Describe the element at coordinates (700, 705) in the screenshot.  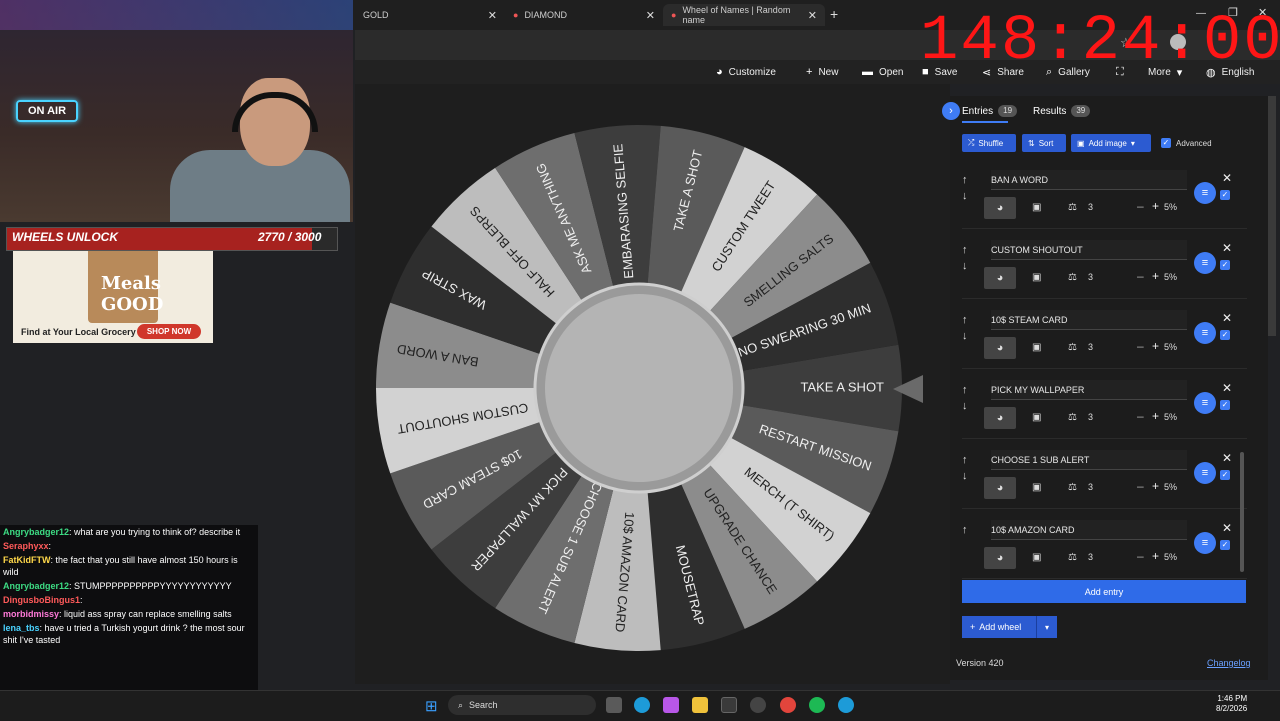
I see `file-explorer-icon` at that location.